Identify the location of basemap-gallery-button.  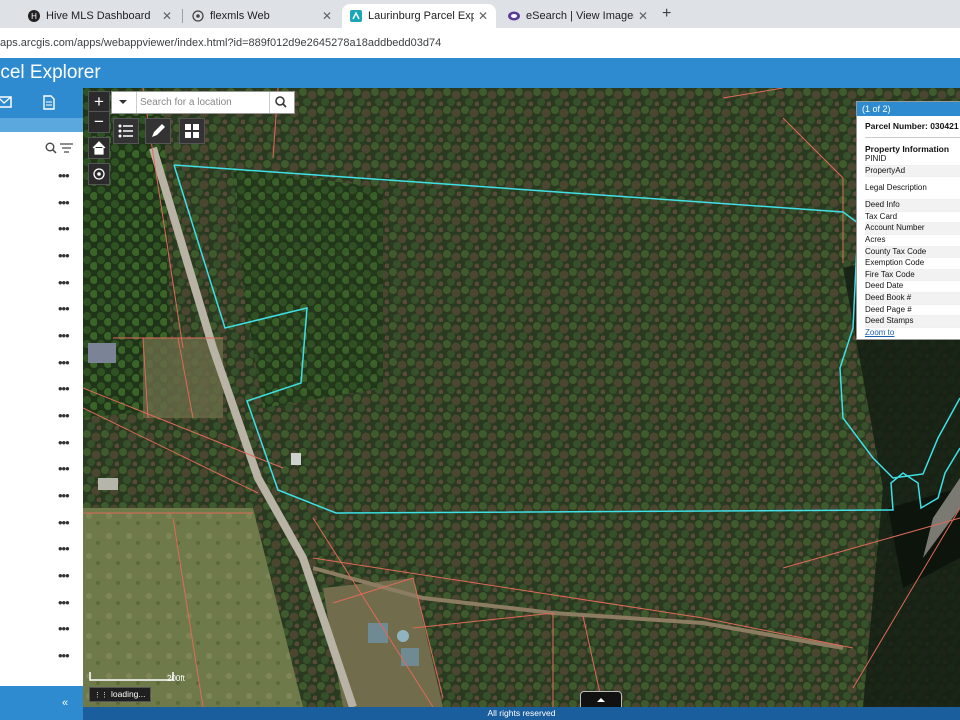
(192, 131).